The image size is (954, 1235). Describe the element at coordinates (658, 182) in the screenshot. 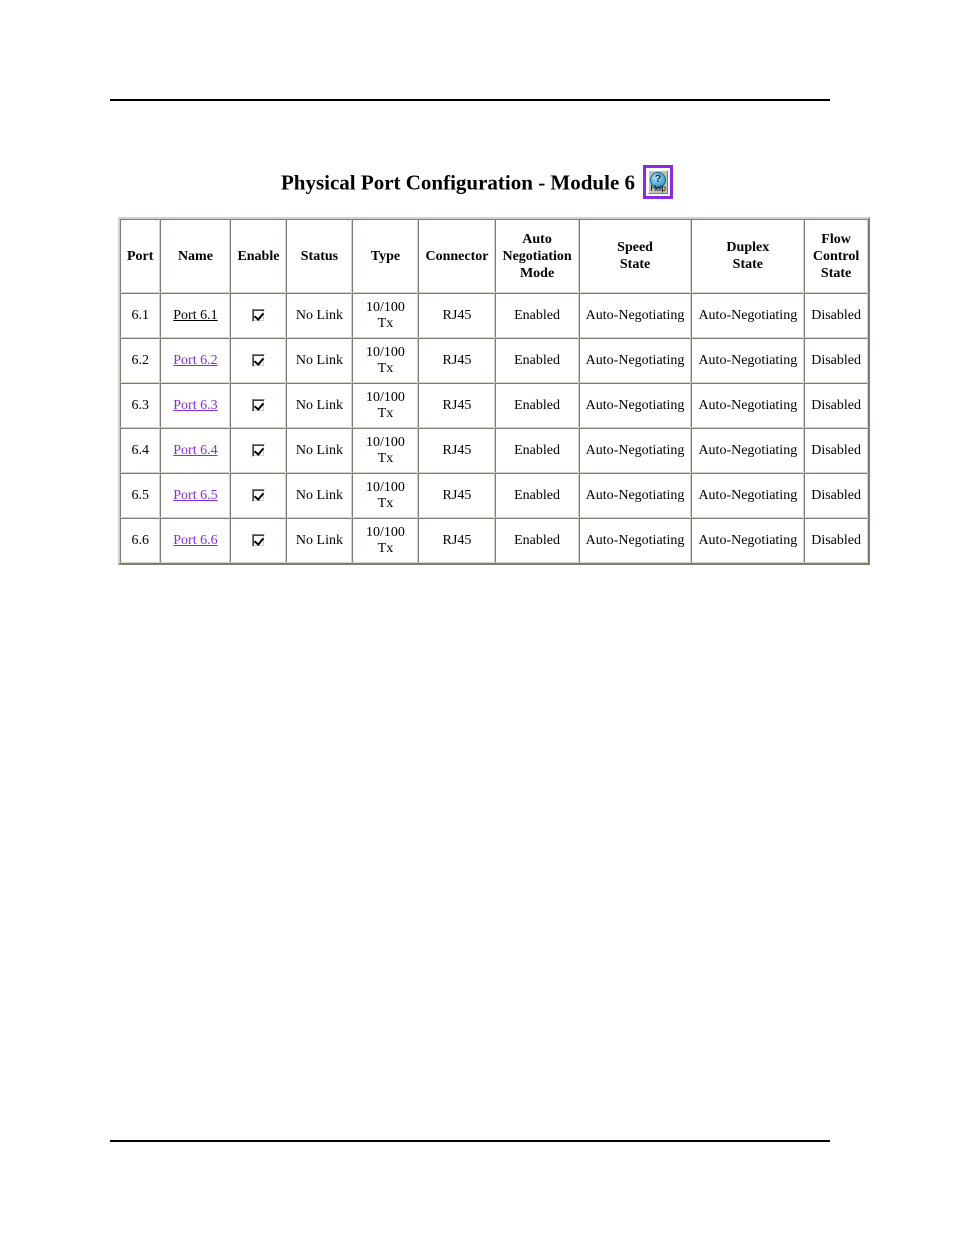

I see `help-button: Help` at that location.